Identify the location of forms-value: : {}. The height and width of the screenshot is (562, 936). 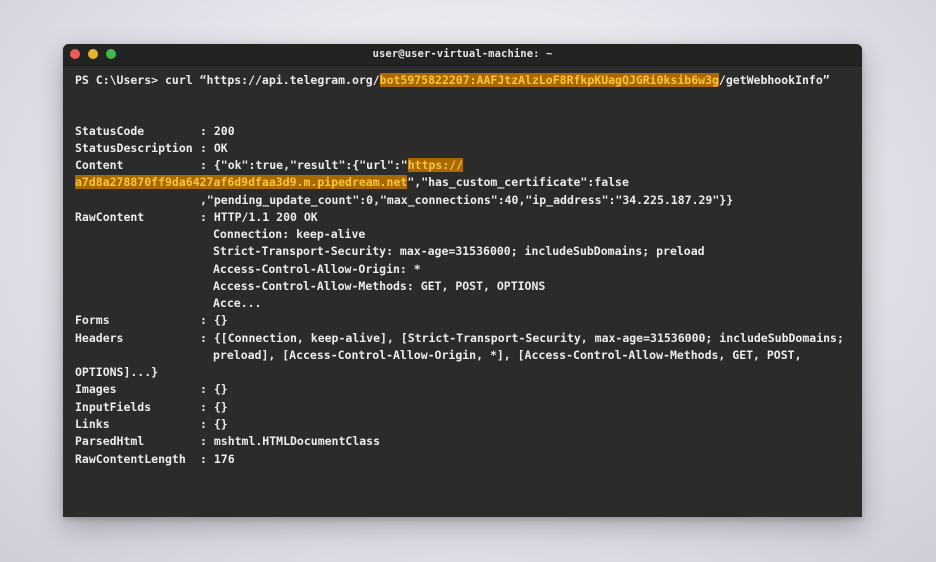
(214, 320).